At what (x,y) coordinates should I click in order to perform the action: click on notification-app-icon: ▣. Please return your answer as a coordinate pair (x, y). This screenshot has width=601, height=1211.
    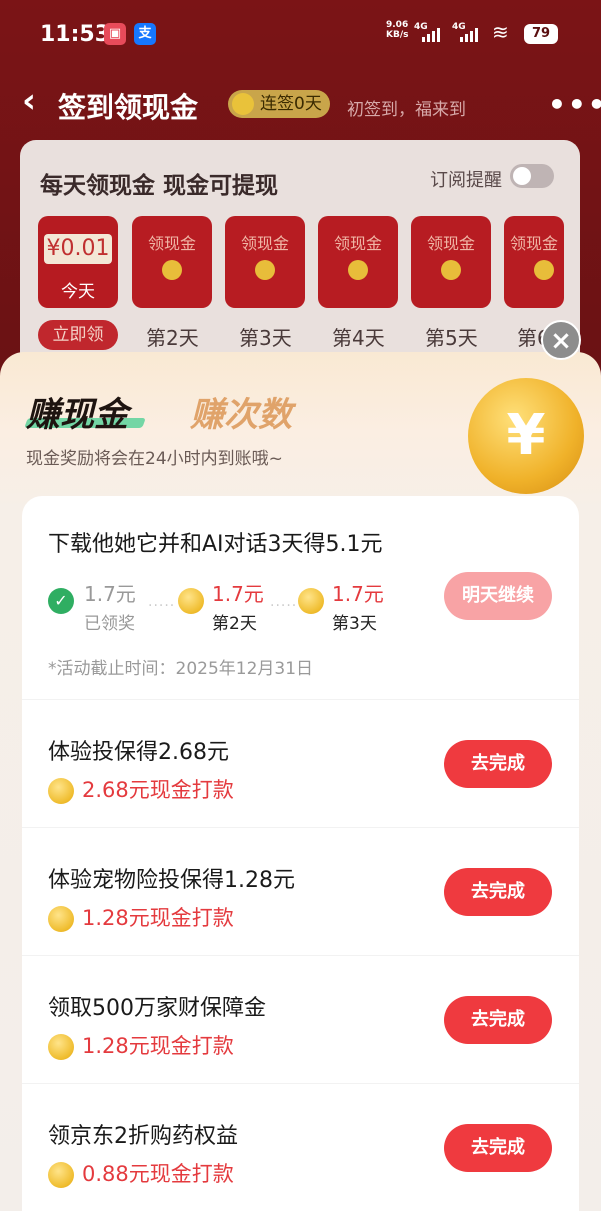
    Looking at the image, I should click on (115, 34).